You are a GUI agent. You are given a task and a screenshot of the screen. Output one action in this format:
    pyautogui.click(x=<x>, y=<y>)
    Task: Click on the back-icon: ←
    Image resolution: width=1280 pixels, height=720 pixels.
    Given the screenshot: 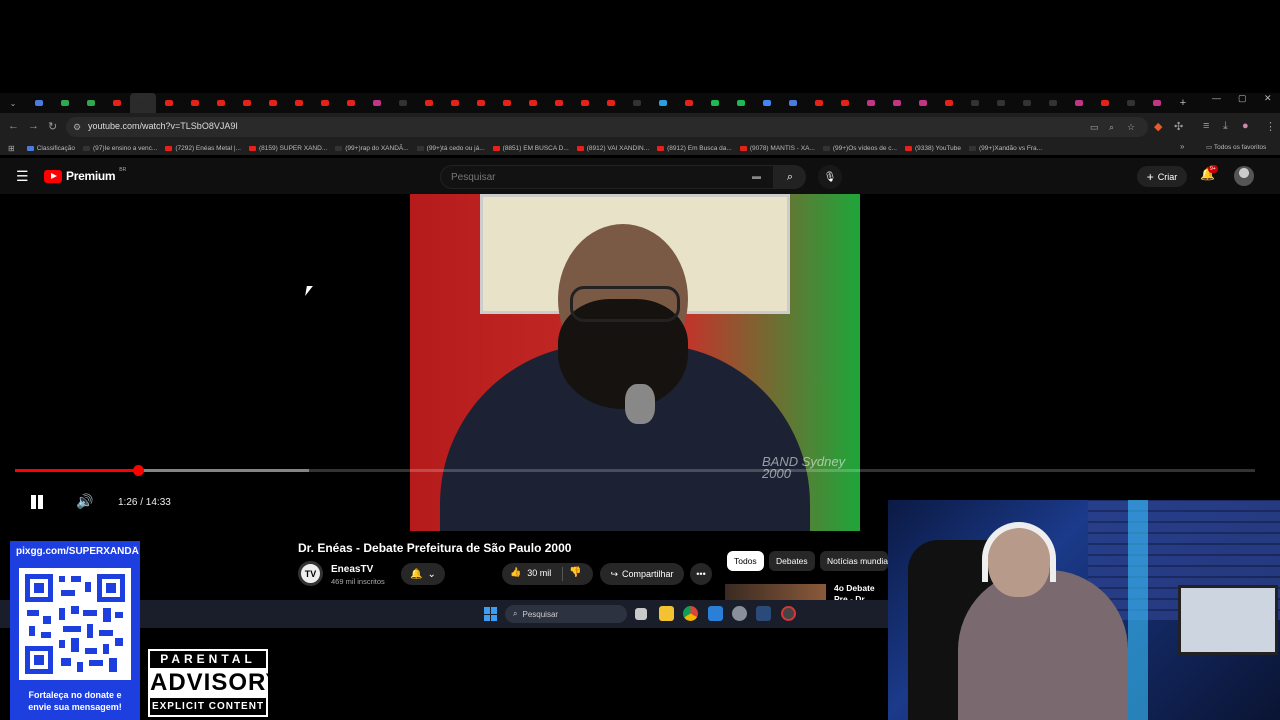 What is the action you would take?
    pyautogui.click(x=13, y=126)
    